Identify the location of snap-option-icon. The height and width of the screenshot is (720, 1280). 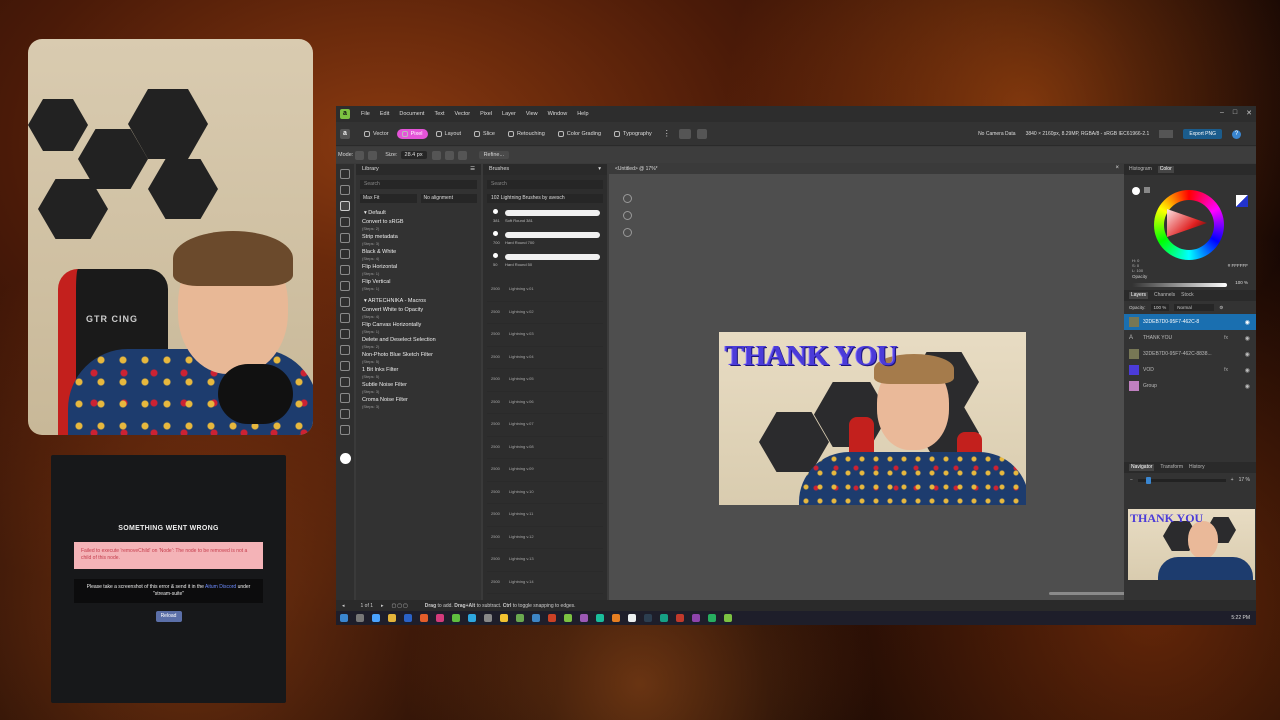
(449, 155).